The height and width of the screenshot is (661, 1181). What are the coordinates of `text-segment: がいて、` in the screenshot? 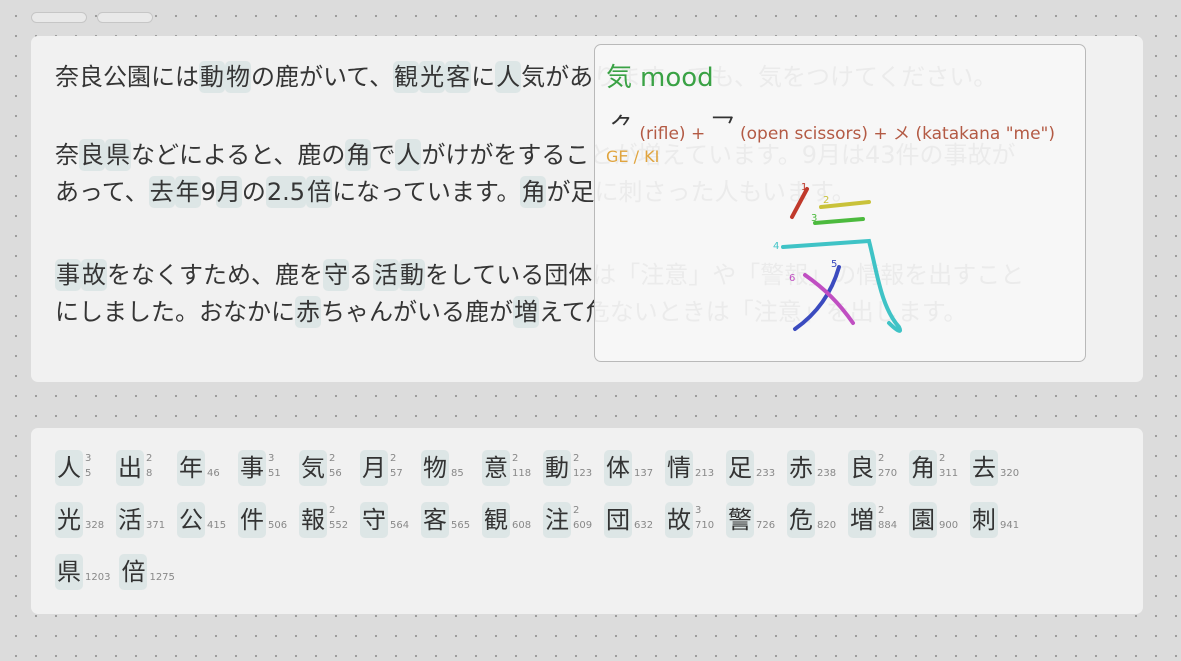 It's located at (346, 77).